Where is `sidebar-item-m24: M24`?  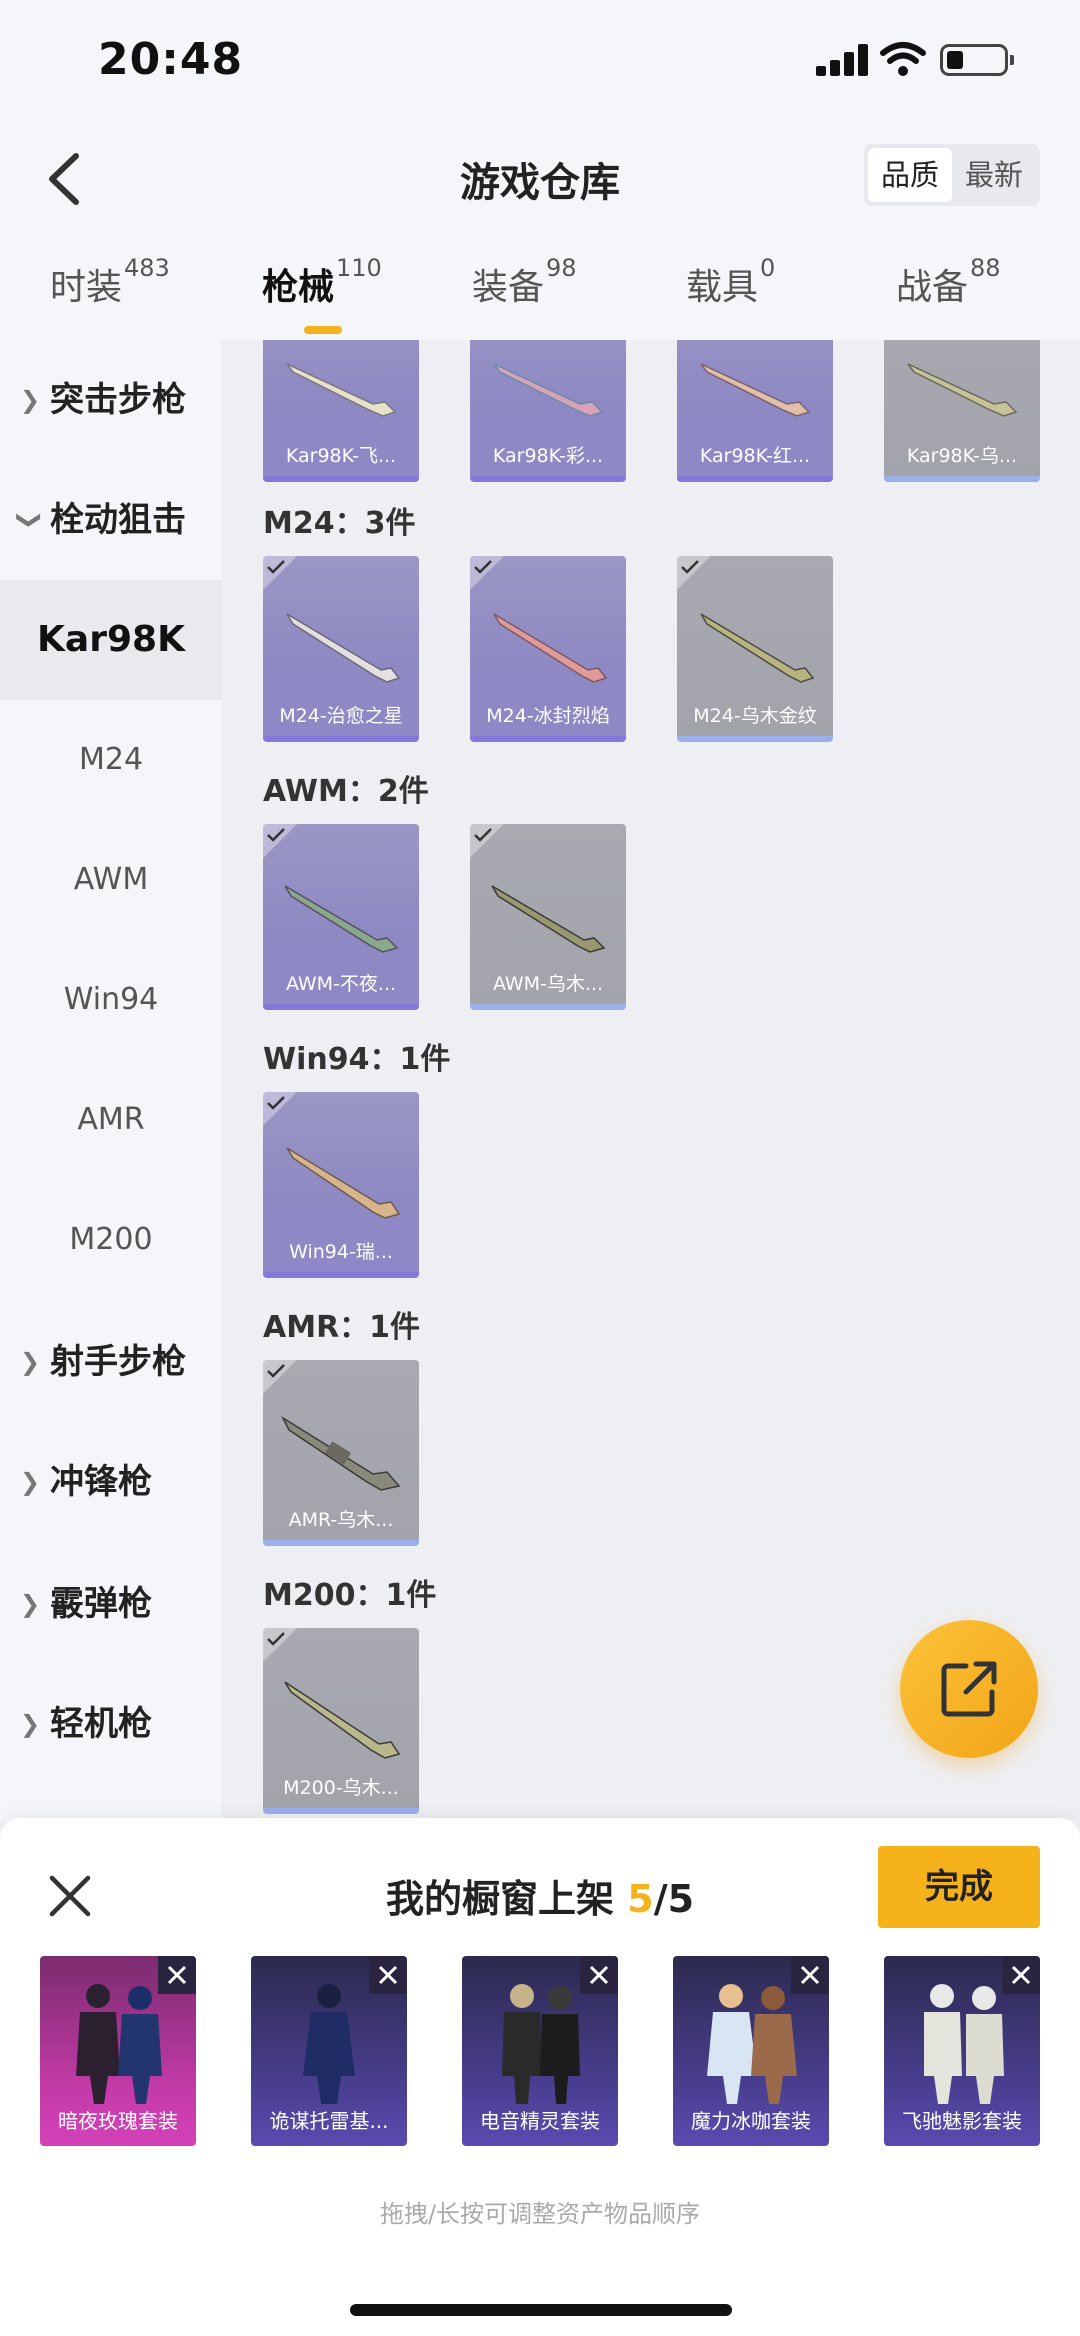
sidebar-item-m24: M24 is located at coordinates (111, 760).